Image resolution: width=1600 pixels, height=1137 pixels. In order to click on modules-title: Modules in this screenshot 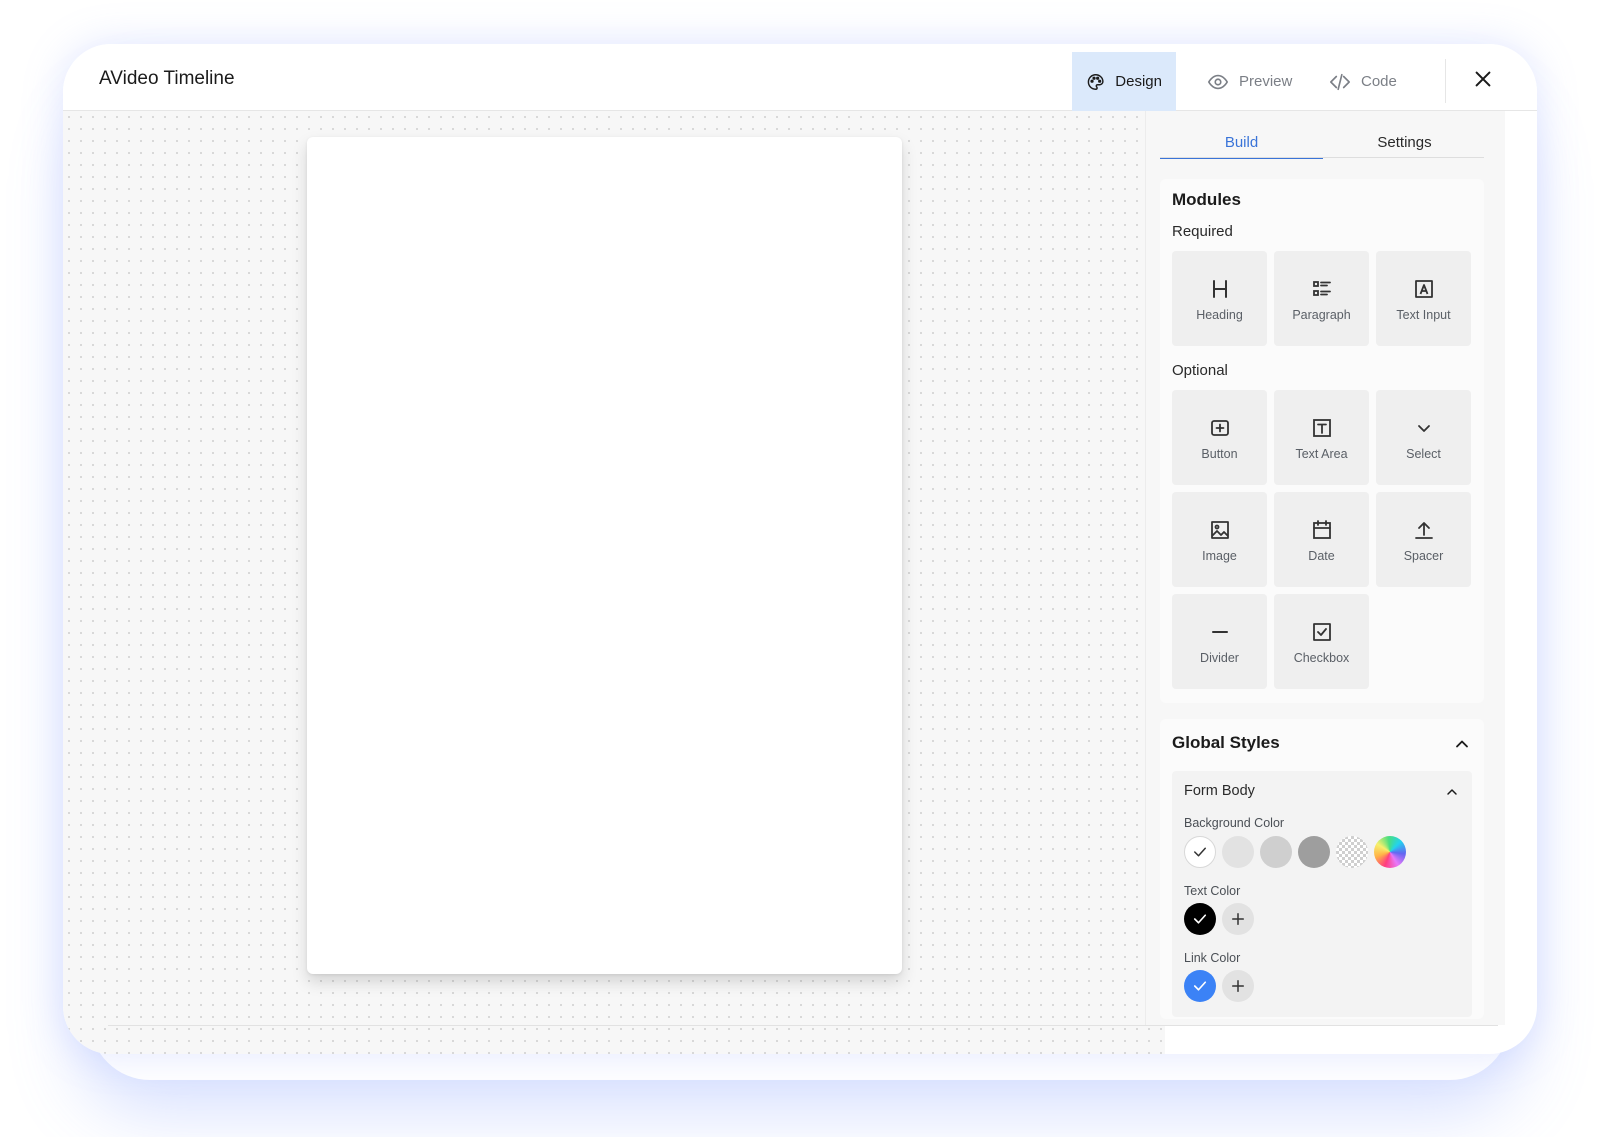, I will do `click(1206, 199)`.